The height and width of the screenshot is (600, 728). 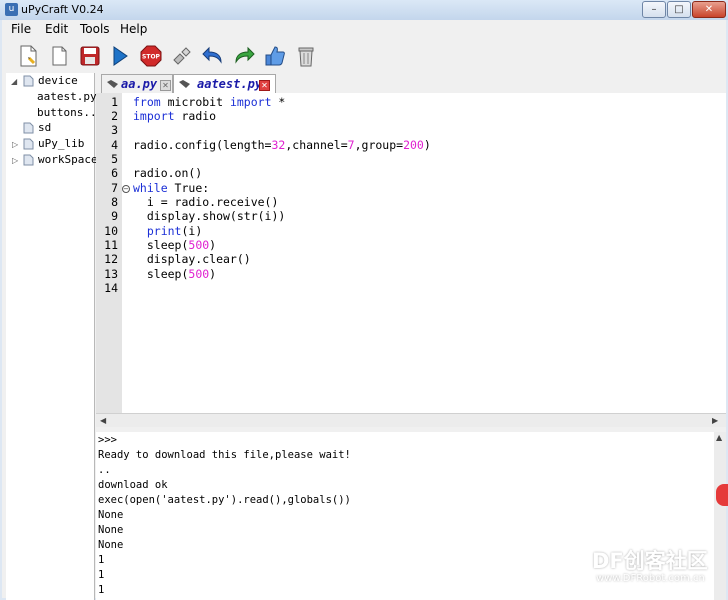 What do you see at coordinates (114, 173) in the screenshot?
I see `line-number: 6` at bounding box center [114, 173].